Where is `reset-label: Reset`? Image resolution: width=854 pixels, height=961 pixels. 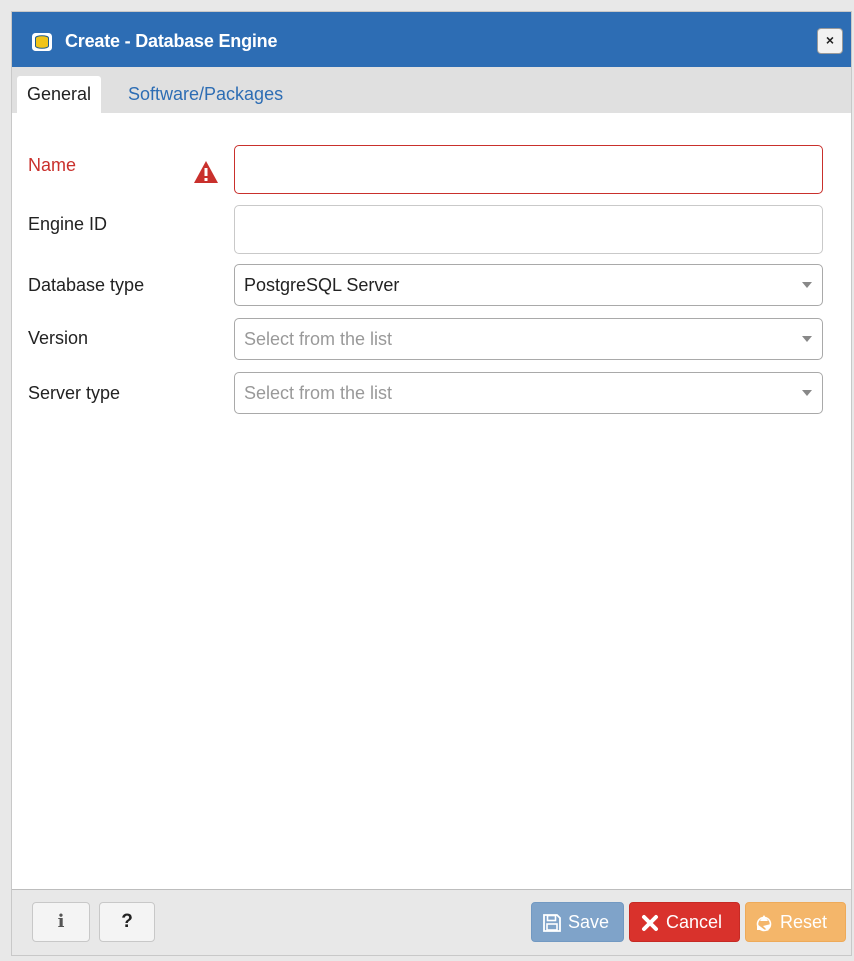 reset-label: Reset is located at coordinates (804, 922).